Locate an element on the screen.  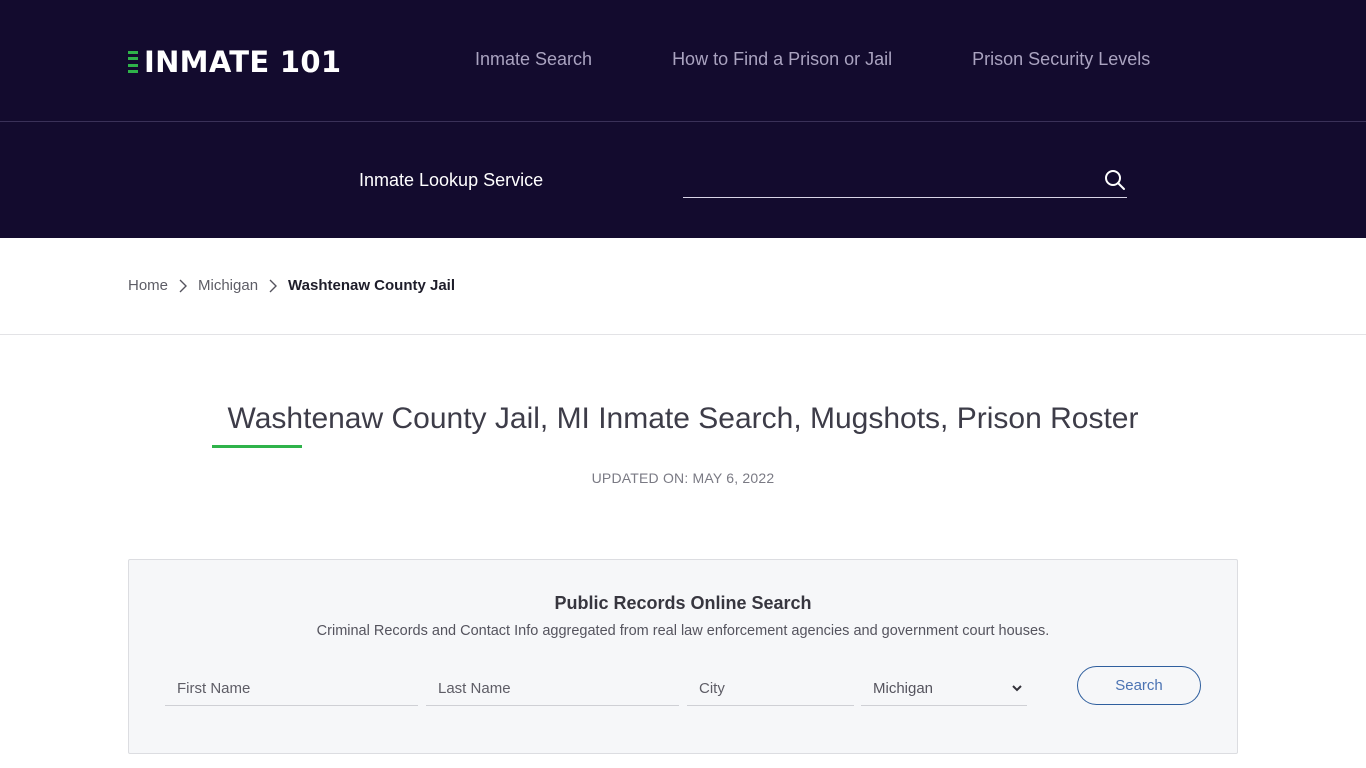
search-icon is located at coordinates (1115, 180).